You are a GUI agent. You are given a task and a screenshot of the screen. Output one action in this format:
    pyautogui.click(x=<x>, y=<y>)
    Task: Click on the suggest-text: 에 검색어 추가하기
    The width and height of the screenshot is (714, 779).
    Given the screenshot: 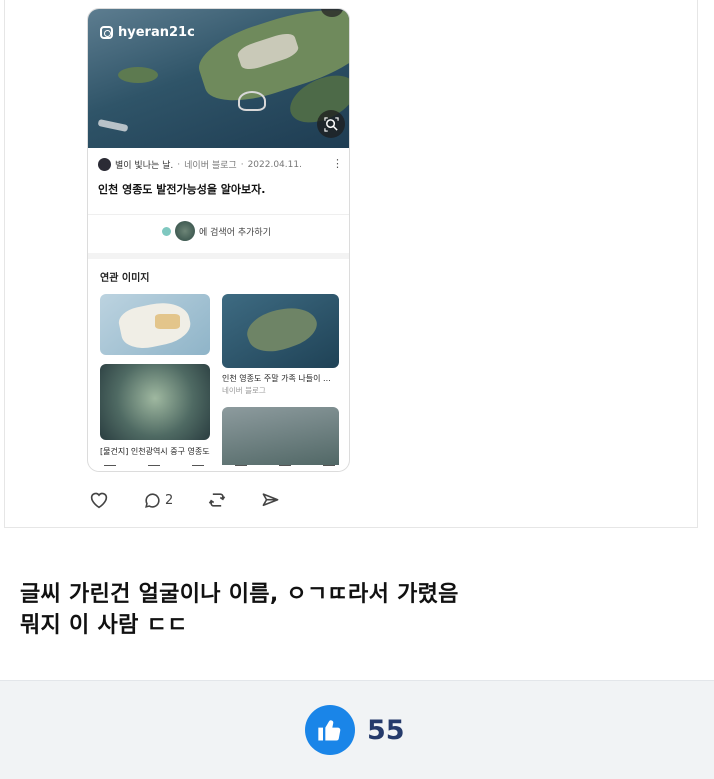 What is the action you would take?
    pyautogui.click(x=235, y=232)
    